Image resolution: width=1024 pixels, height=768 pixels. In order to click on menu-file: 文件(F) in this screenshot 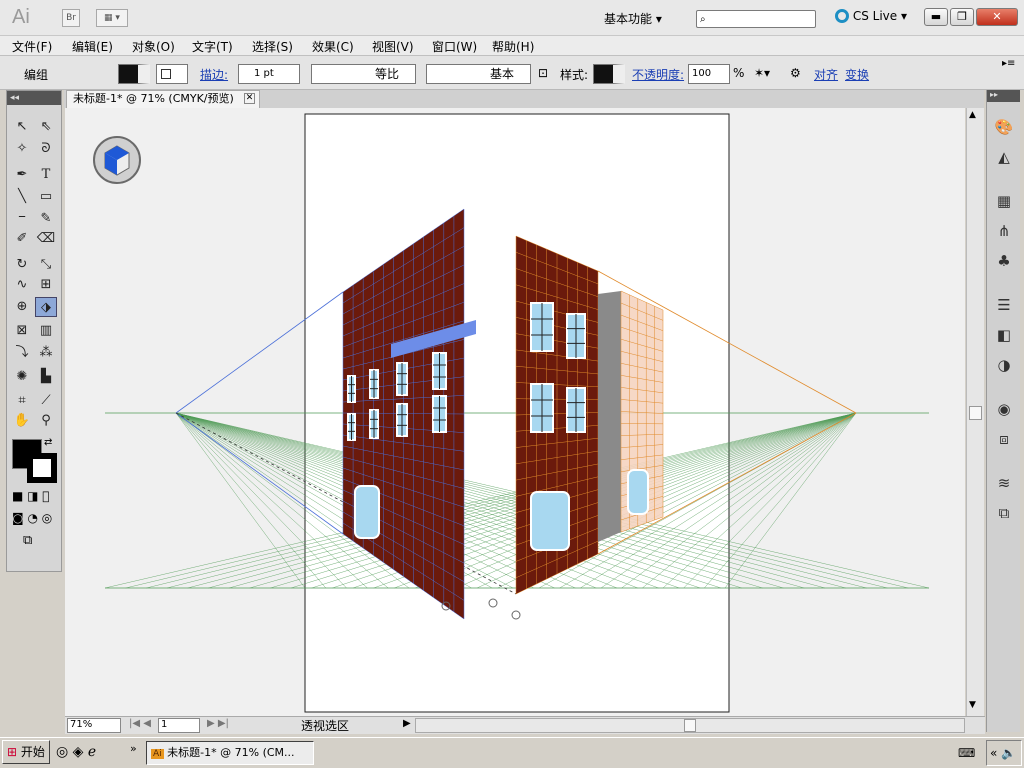, I will do `click(32, 46)`.